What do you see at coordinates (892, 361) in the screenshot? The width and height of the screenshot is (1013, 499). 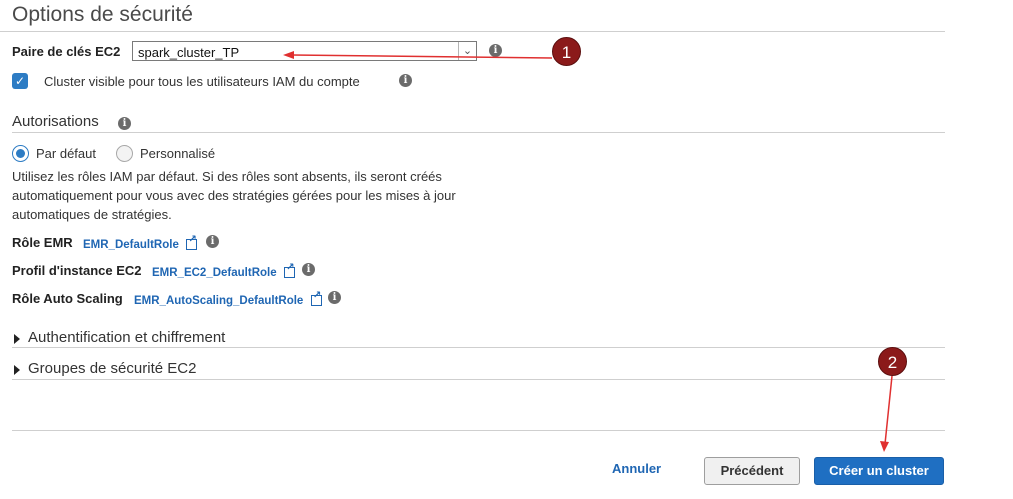 I see `annotation-badge-2: 2` at bounding box center [892, 361].